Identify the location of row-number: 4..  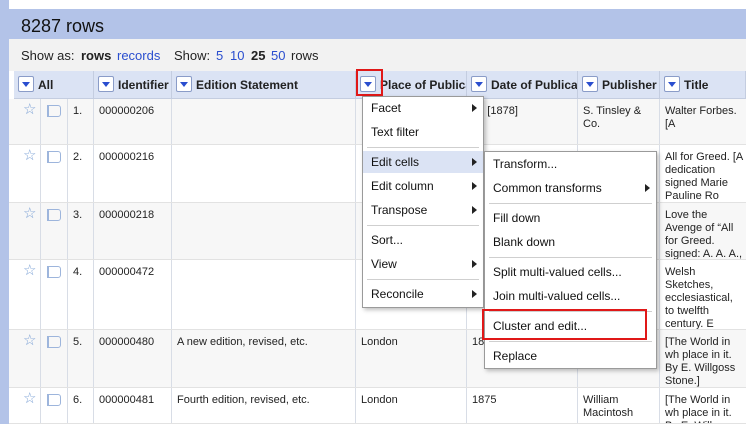
(81, 294).